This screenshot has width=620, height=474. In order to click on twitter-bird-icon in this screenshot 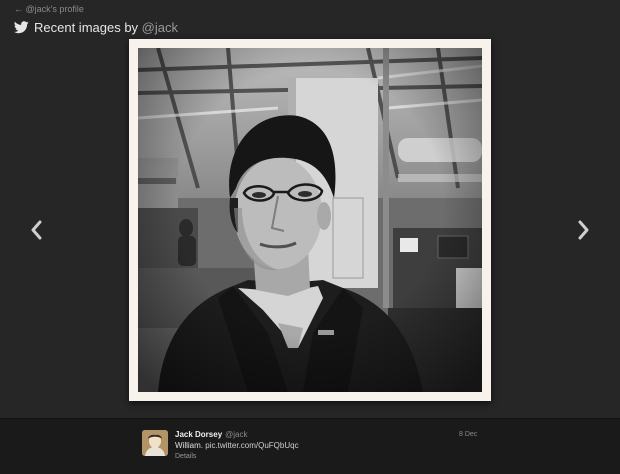, I will do `click(21, 26)`.